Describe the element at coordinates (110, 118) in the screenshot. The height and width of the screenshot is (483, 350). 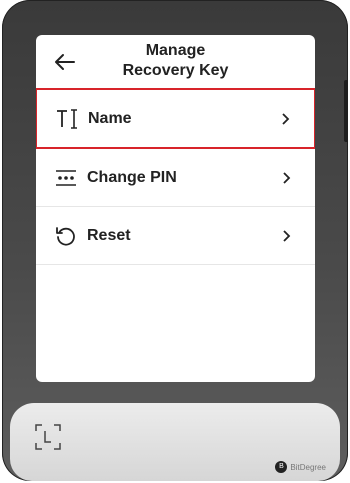
I see `menu-item-label: Name` at that location.